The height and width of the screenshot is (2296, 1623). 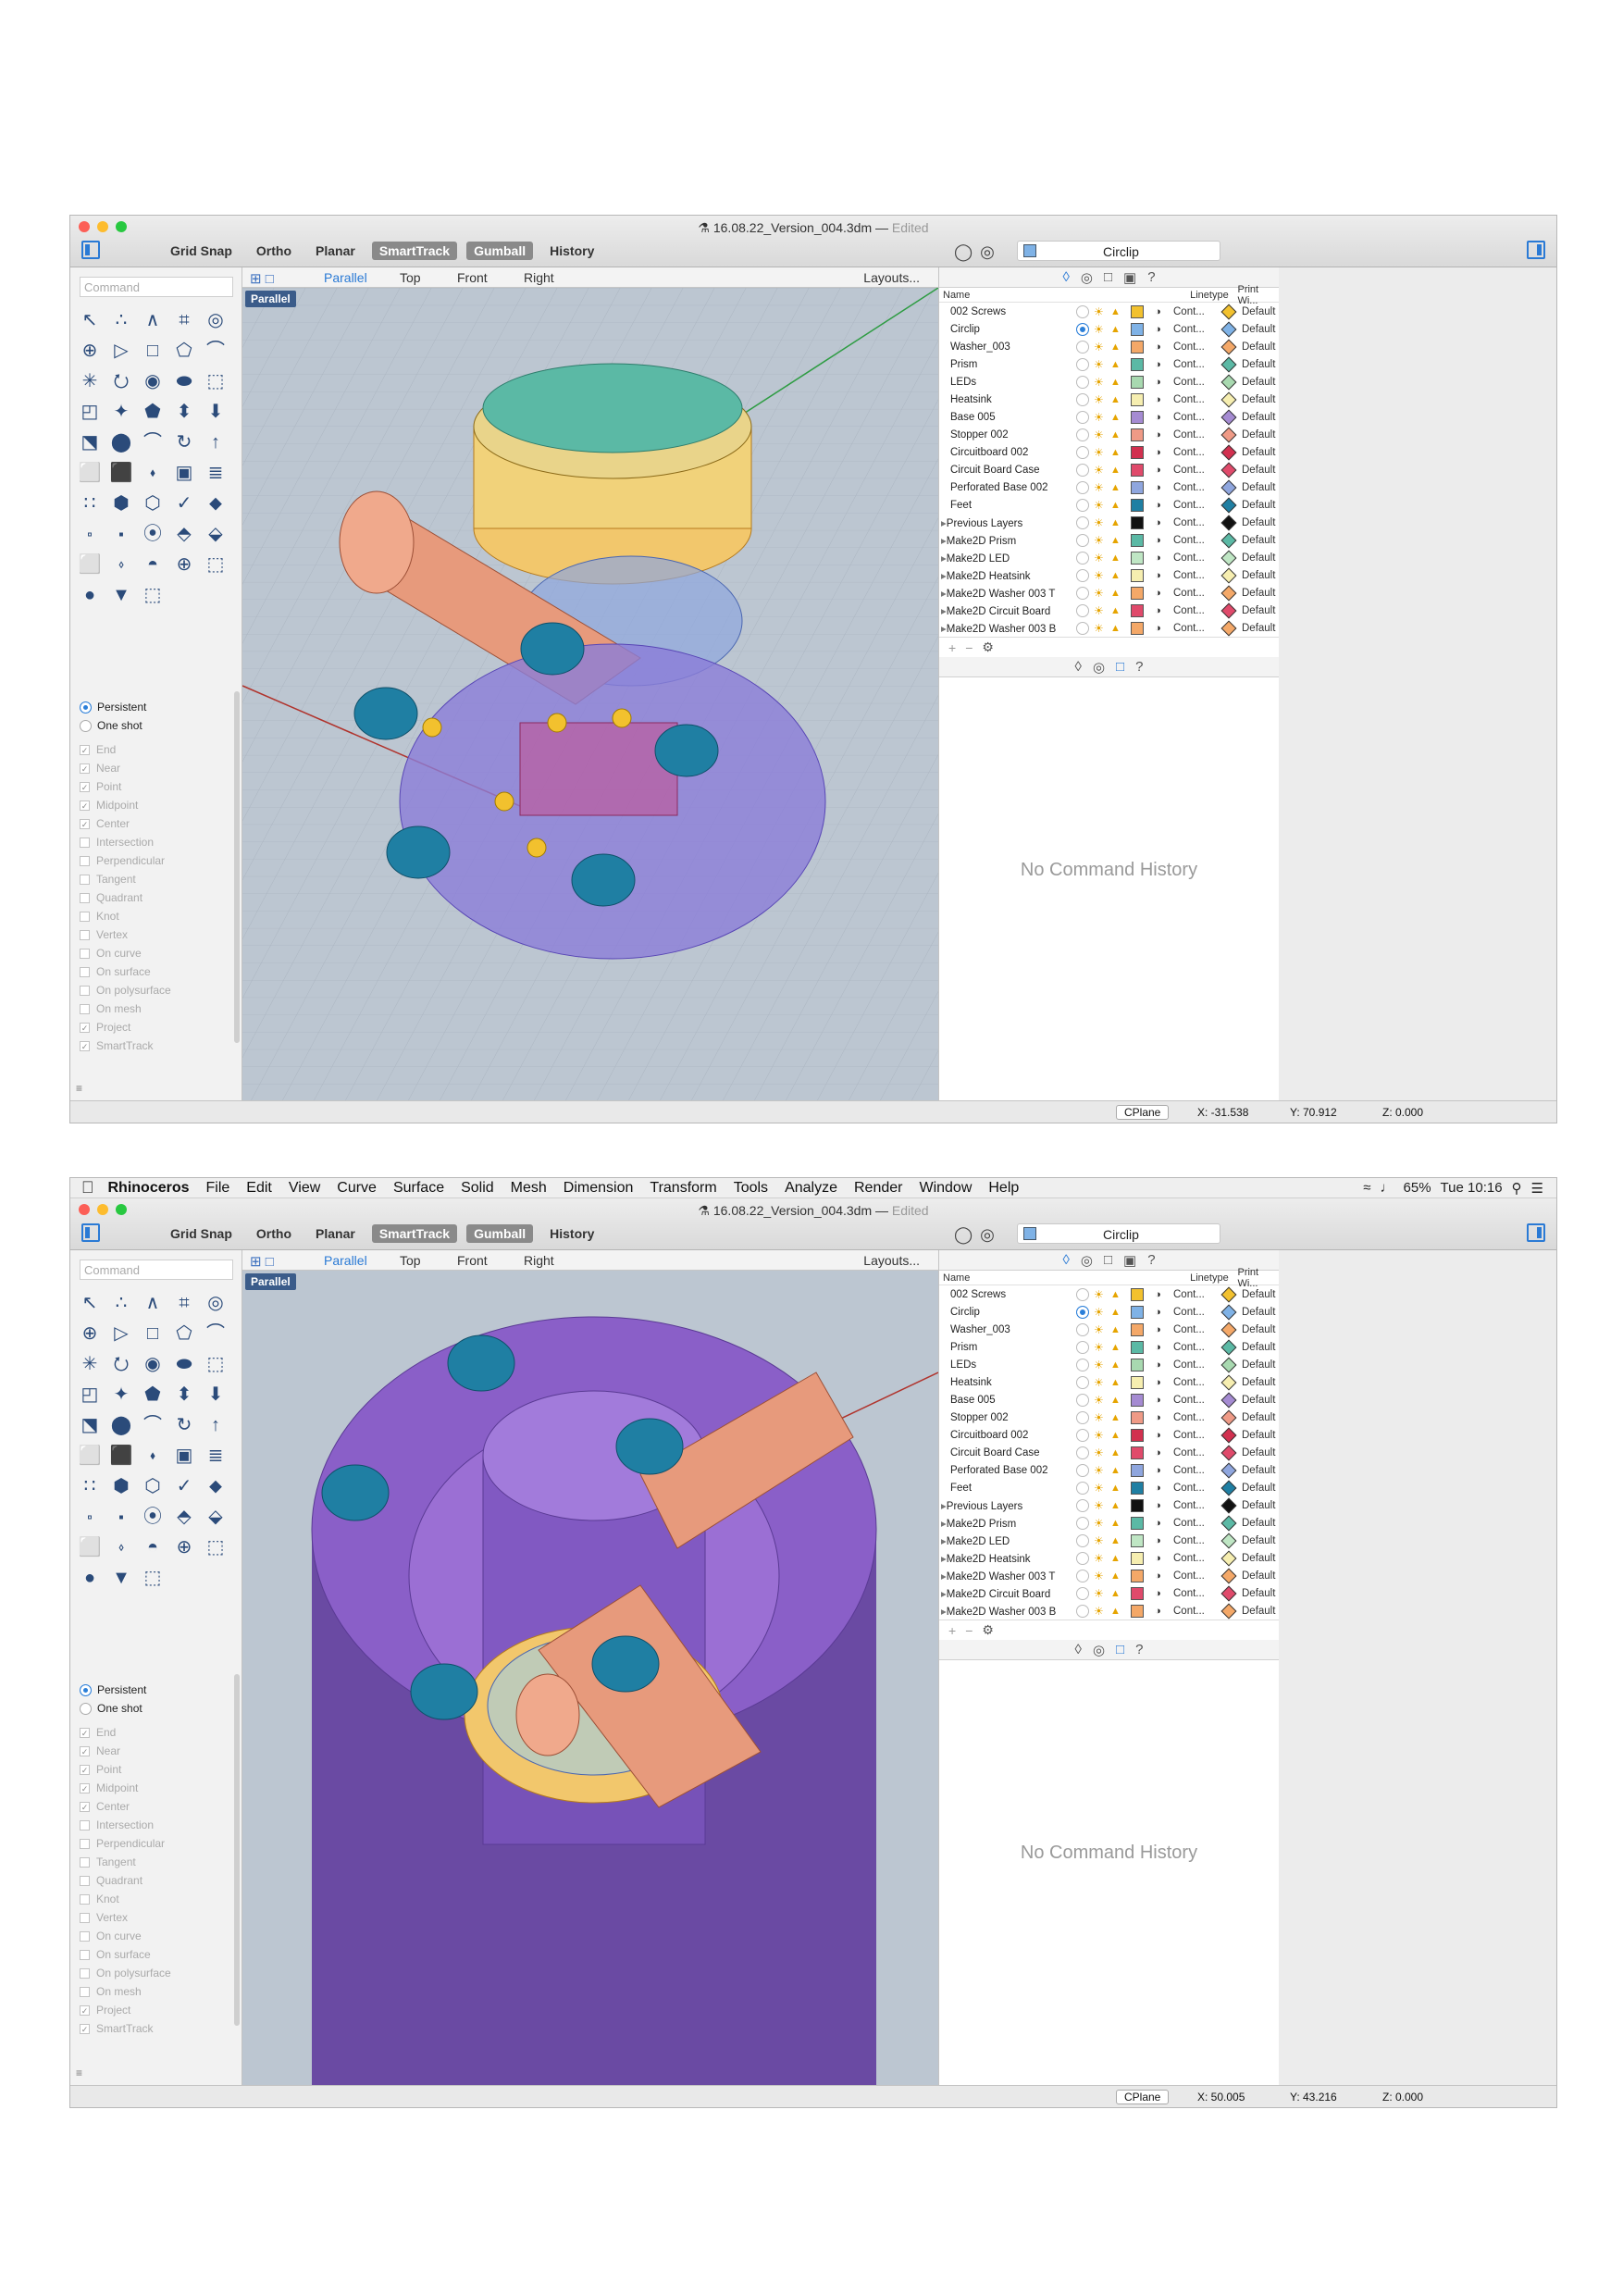 I want to click on trim-icon: ⬇, so click(x=215, y=1395).